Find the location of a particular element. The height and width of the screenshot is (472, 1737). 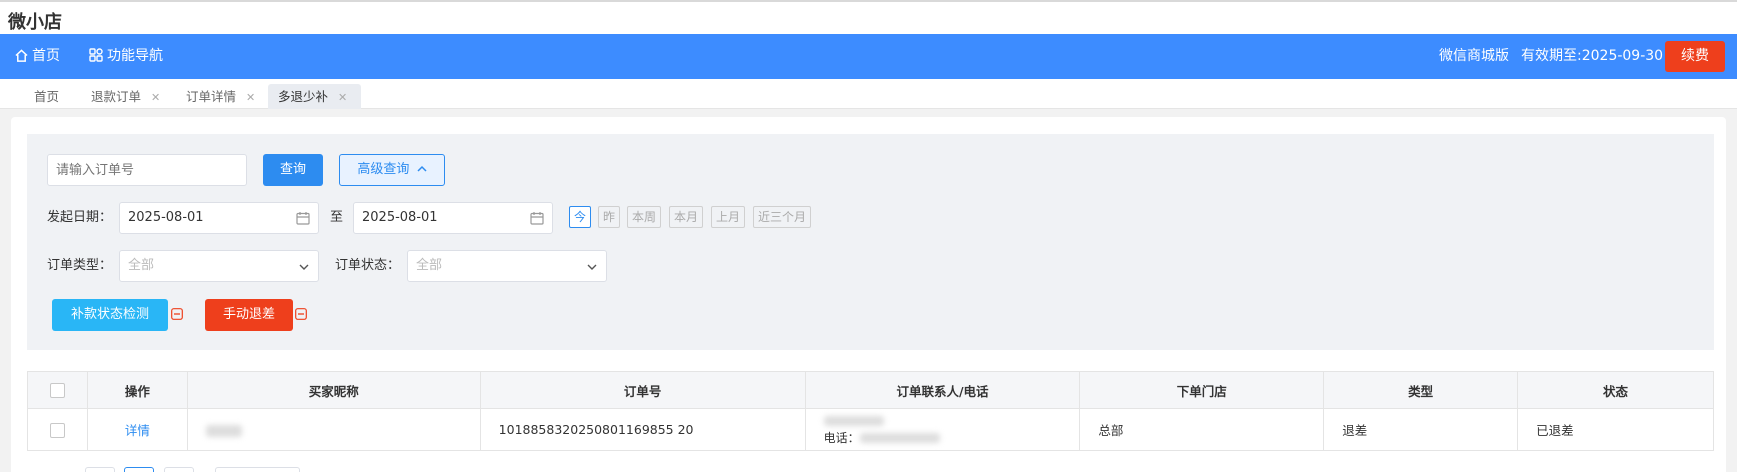

quick-range-today: 今 is located at coordinates (580, 217).